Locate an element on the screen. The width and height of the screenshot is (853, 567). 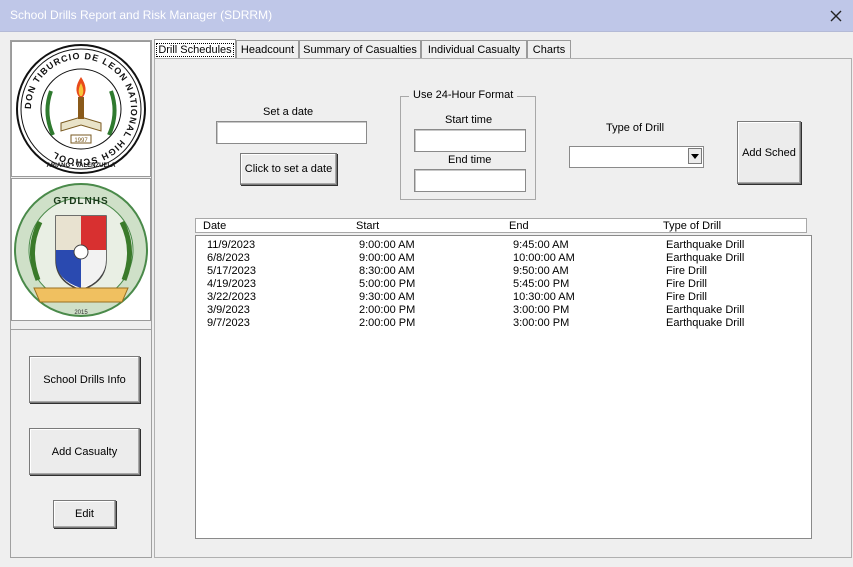
cell-date: 5/17/2023 is located at coordinates (231, 271).